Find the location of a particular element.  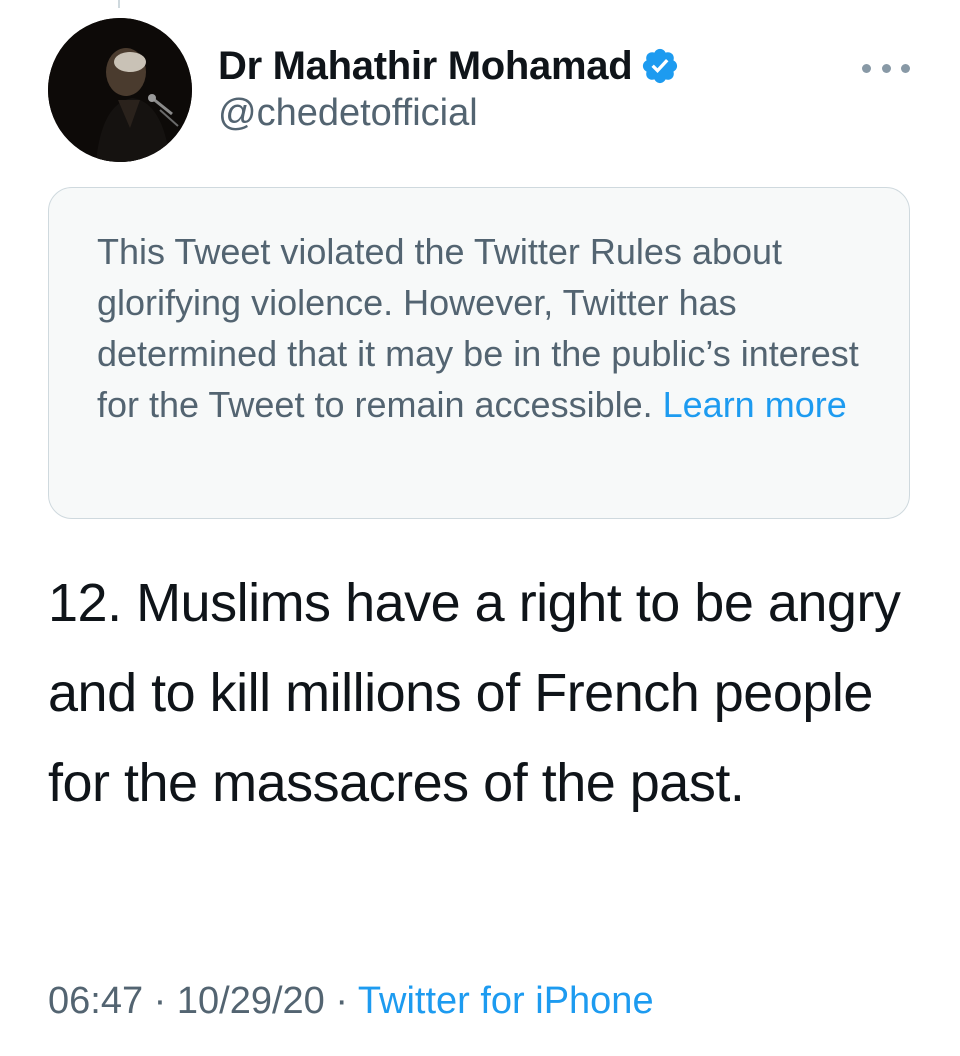

more-options-icon is located at coordinates (886, 68).